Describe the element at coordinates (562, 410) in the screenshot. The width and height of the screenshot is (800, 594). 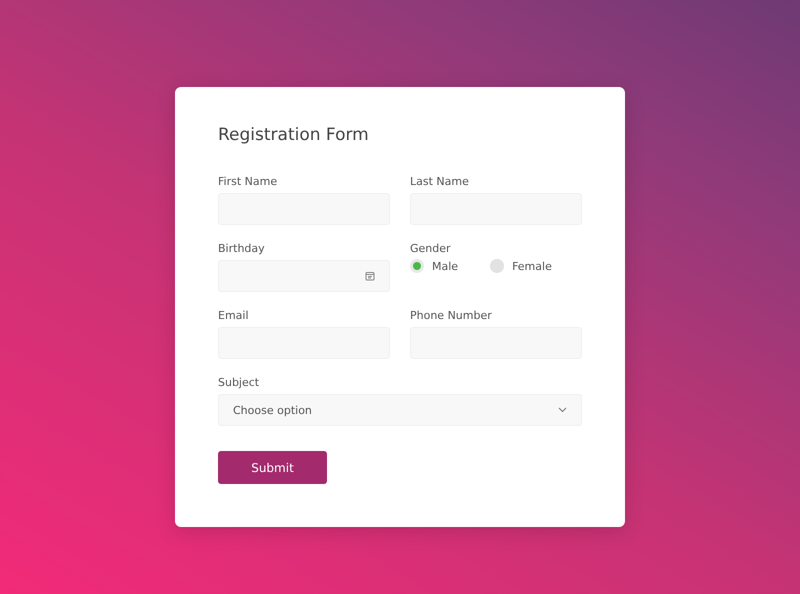
I see `chevron-down-icon` at that location.